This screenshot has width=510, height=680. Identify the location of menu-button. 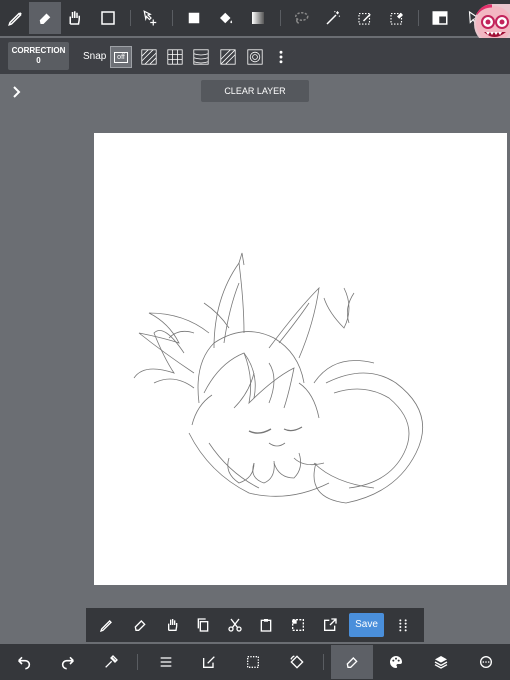
(166, 662).